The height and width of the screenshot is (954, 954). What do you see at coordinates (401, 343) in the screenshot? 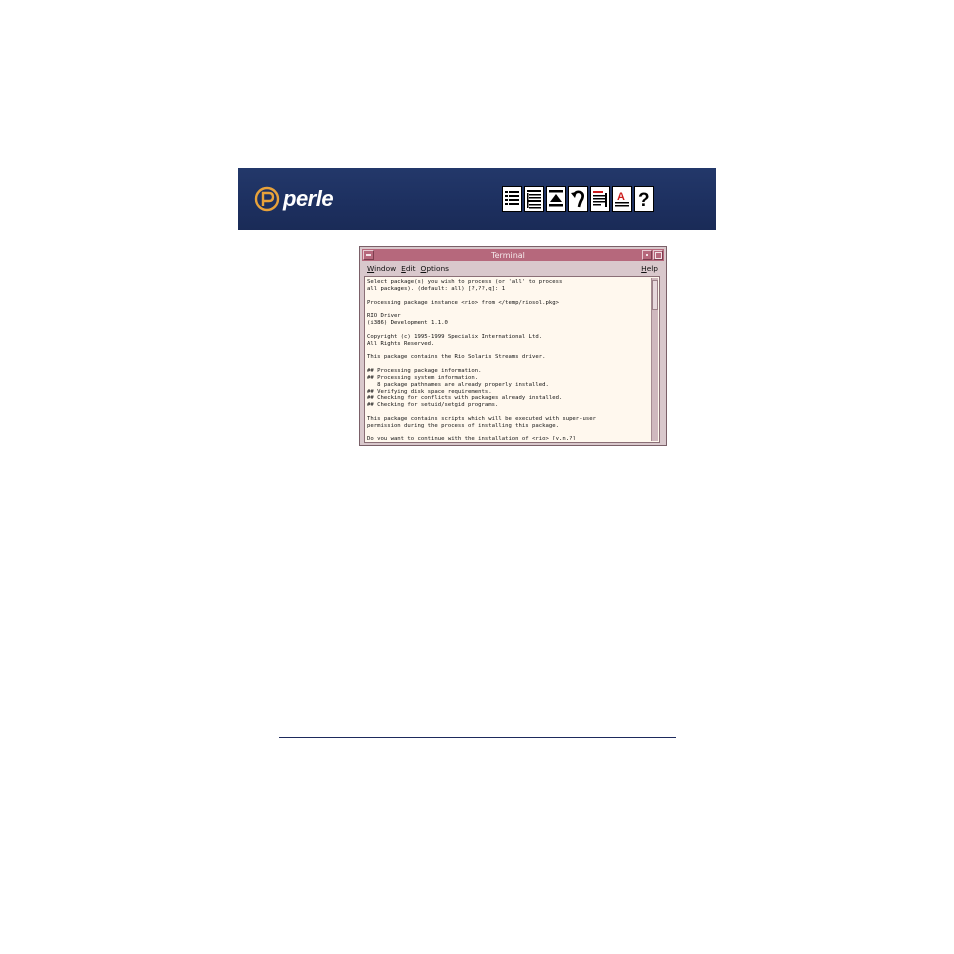
I see `terminal-line: All Rights Reserved.` at bounding box center [401, 343].